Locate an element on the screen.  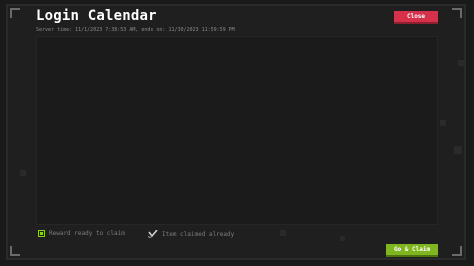
go-claim-button: Go & Claim is located at coordinates (412, 250).